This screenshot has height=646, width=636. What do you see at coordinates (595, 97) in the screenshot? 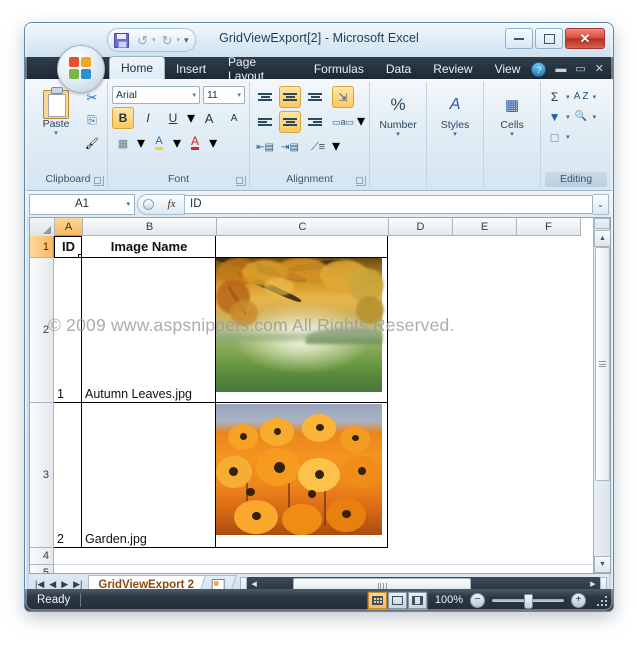
I see `sort-caret-icon: ▾` at bounding box center [595, 97].